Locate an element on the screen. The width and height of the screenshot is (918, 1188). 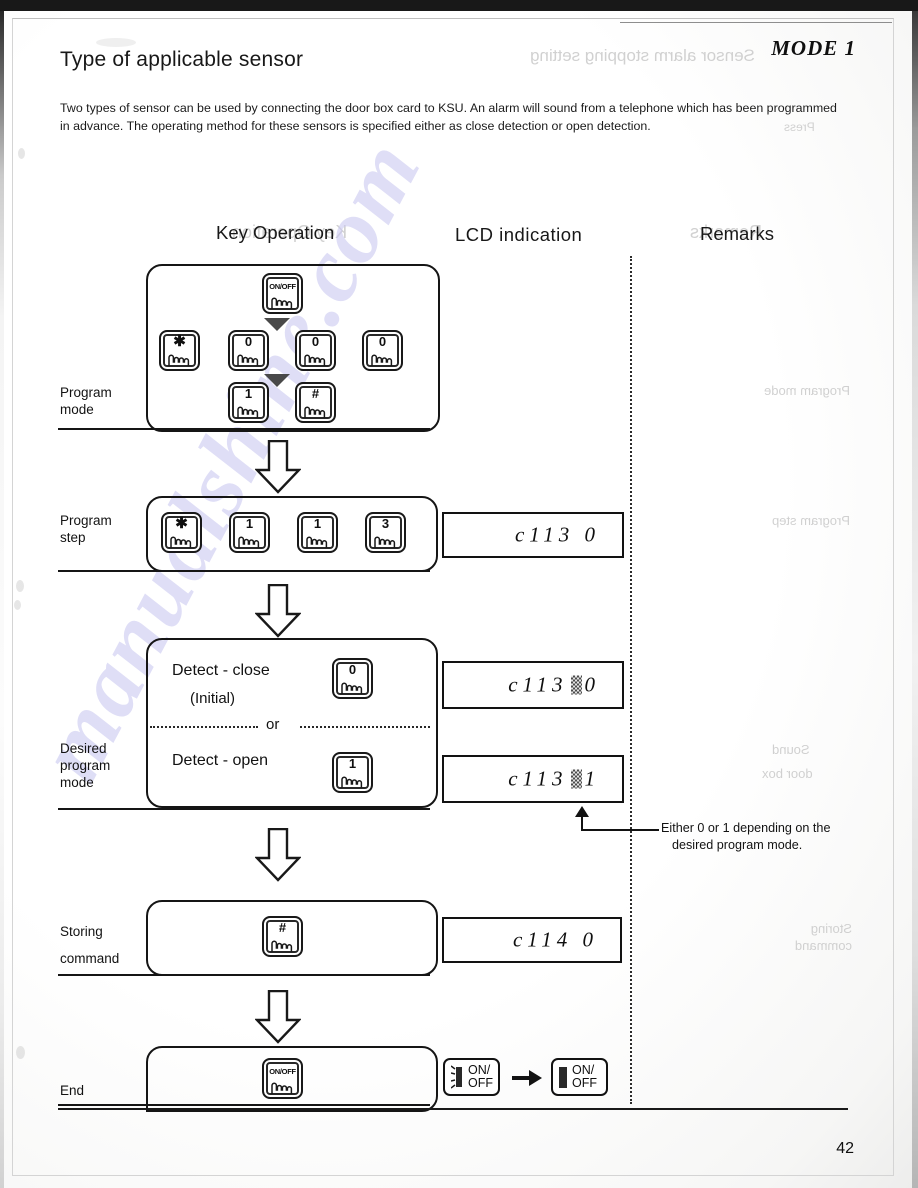
row-label-desired-program-mode: Desired program mode is located at coordinates (85, 765).